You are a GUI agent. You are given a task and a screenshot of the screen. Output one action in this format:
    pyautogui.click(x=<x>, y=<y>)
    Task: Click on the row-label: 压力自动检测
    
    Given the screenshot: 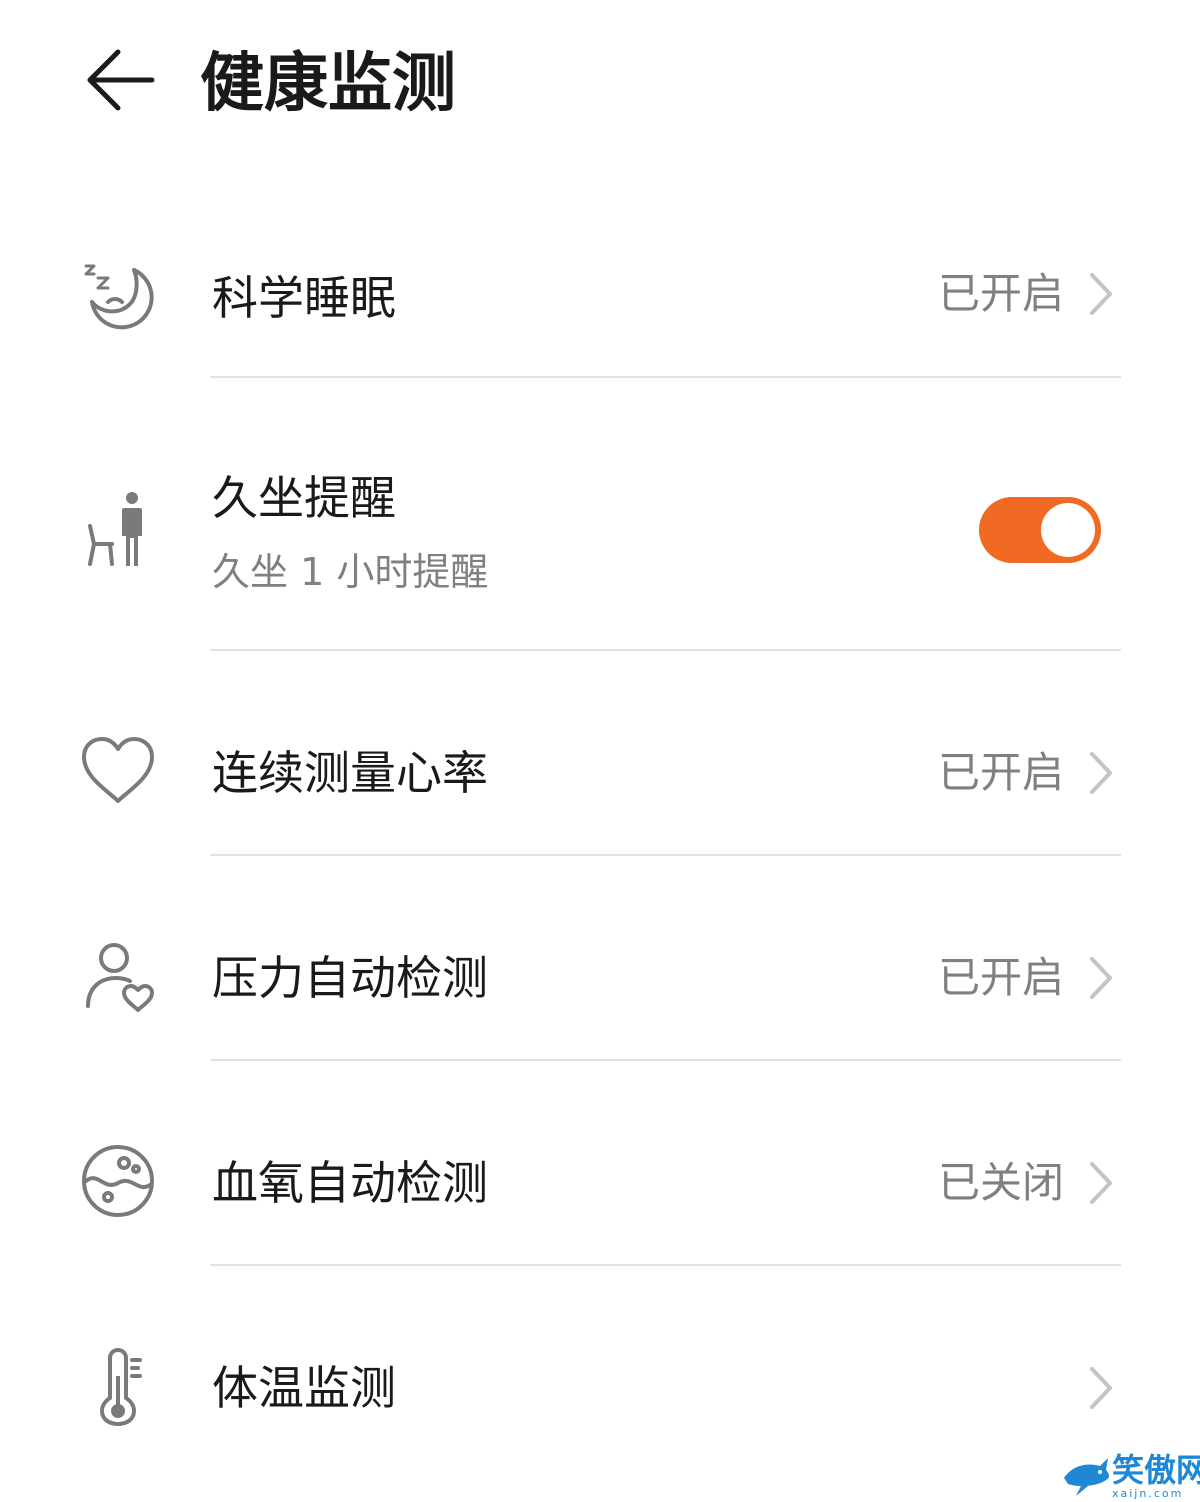 What is the action you would take?
    pyautogui.click(x=350, y=978)
    